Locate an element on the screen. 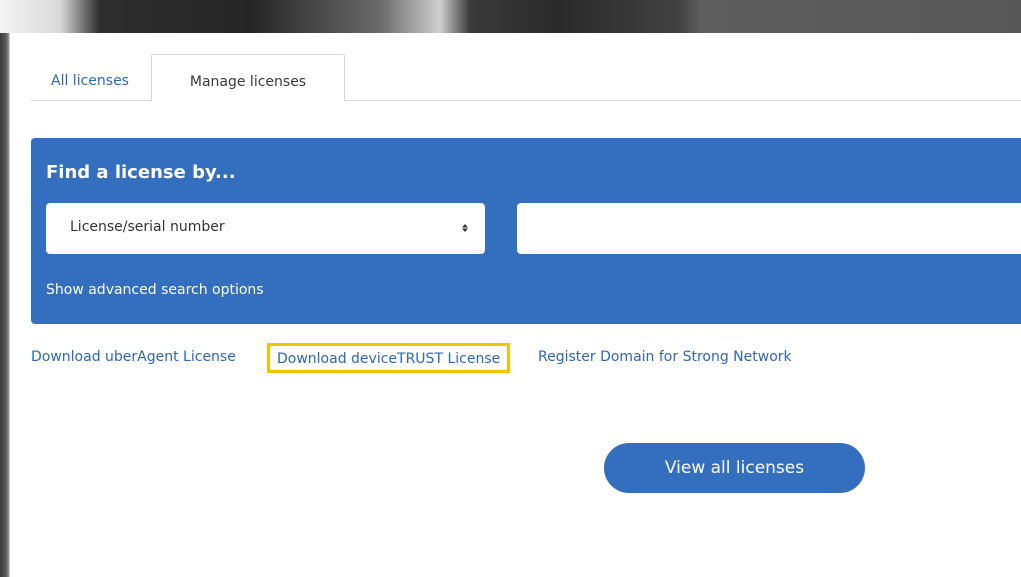 Image resolution: width=1021 pixels, height=577 pixels. left-edge is located at coordinates (5, 305).